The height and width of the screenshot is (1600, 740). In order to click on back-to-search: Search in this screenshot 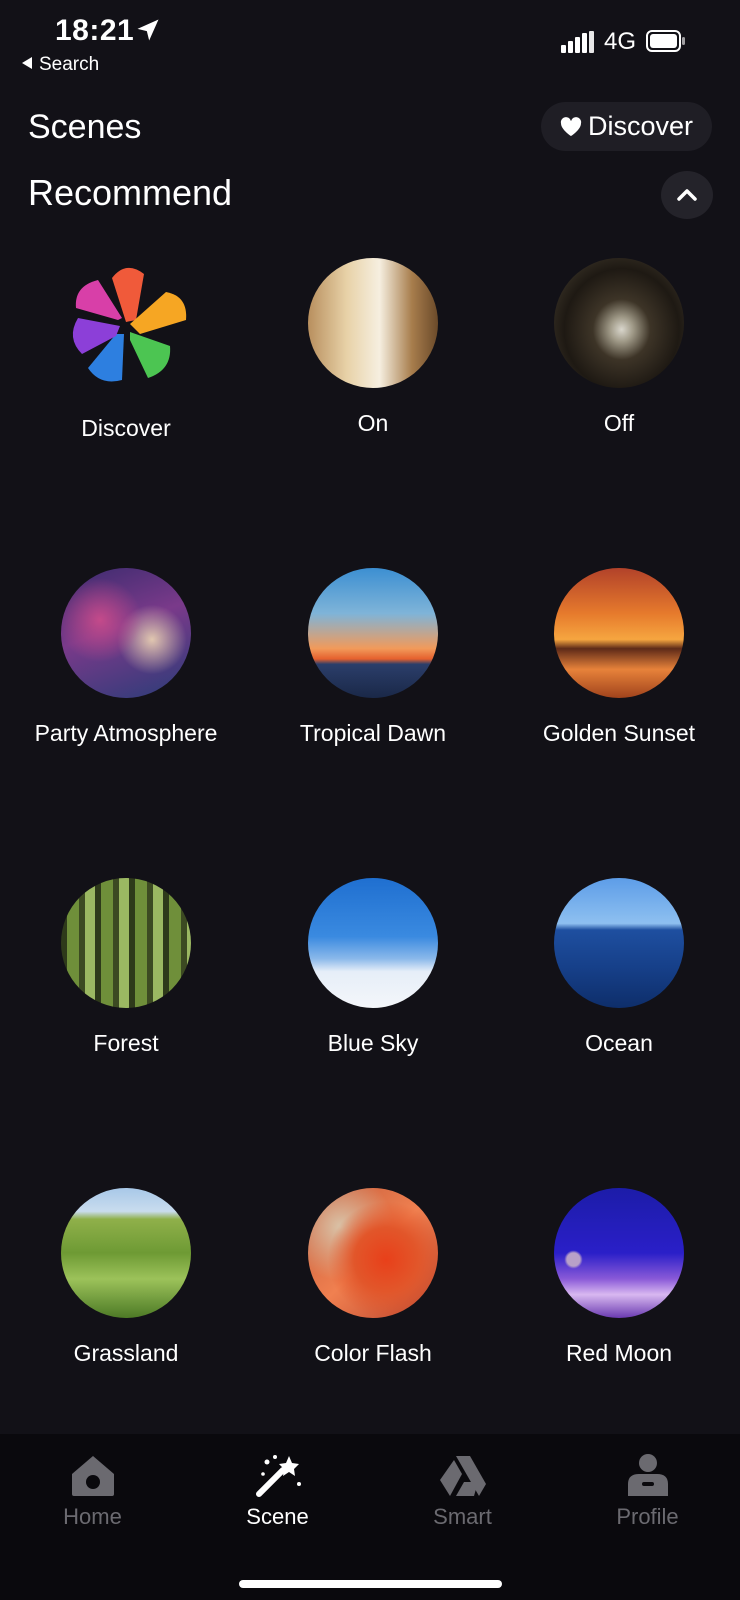, I will do `click(60, 65)`.